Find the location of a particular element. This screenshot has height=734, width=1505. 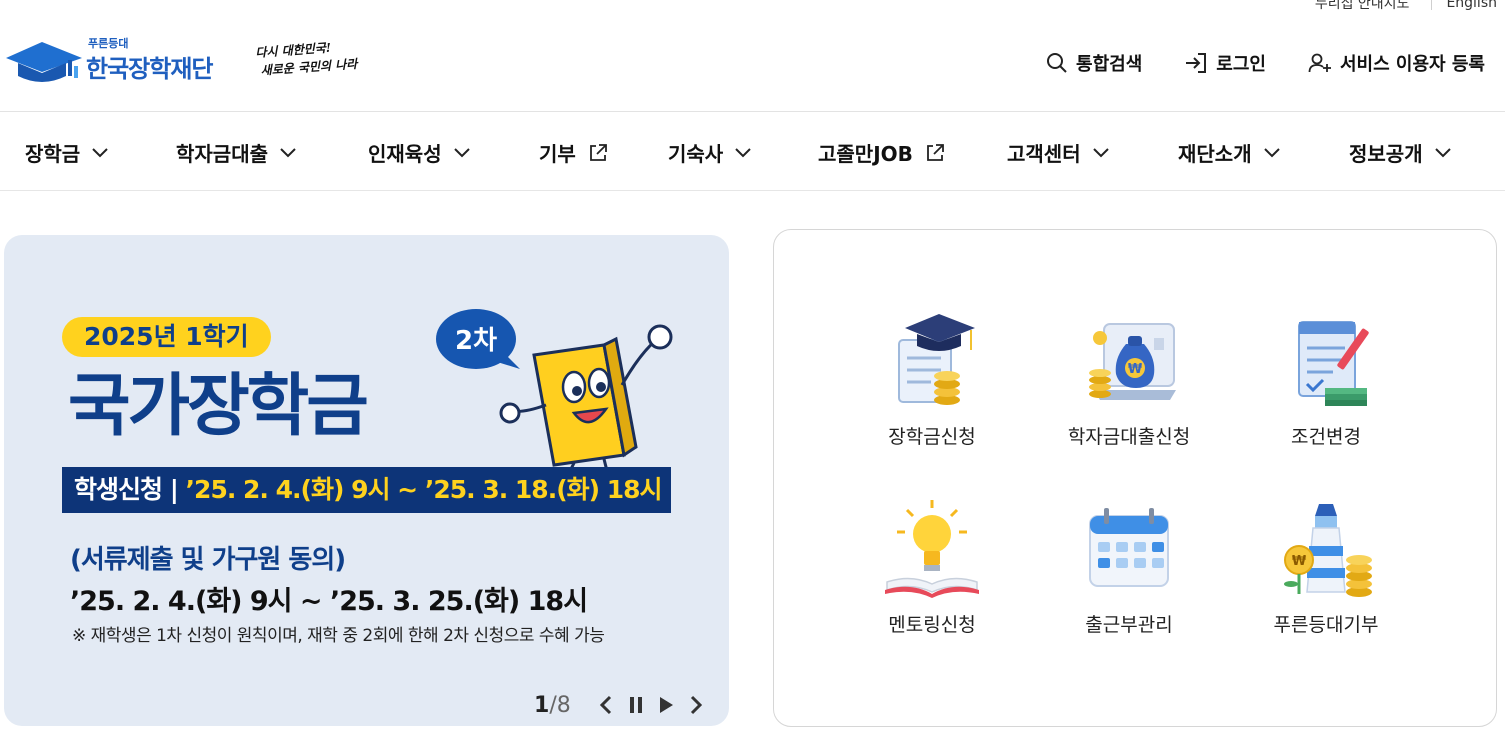

register-button: 서비스 이용자 등록 is located at coordinates (1396, 63).